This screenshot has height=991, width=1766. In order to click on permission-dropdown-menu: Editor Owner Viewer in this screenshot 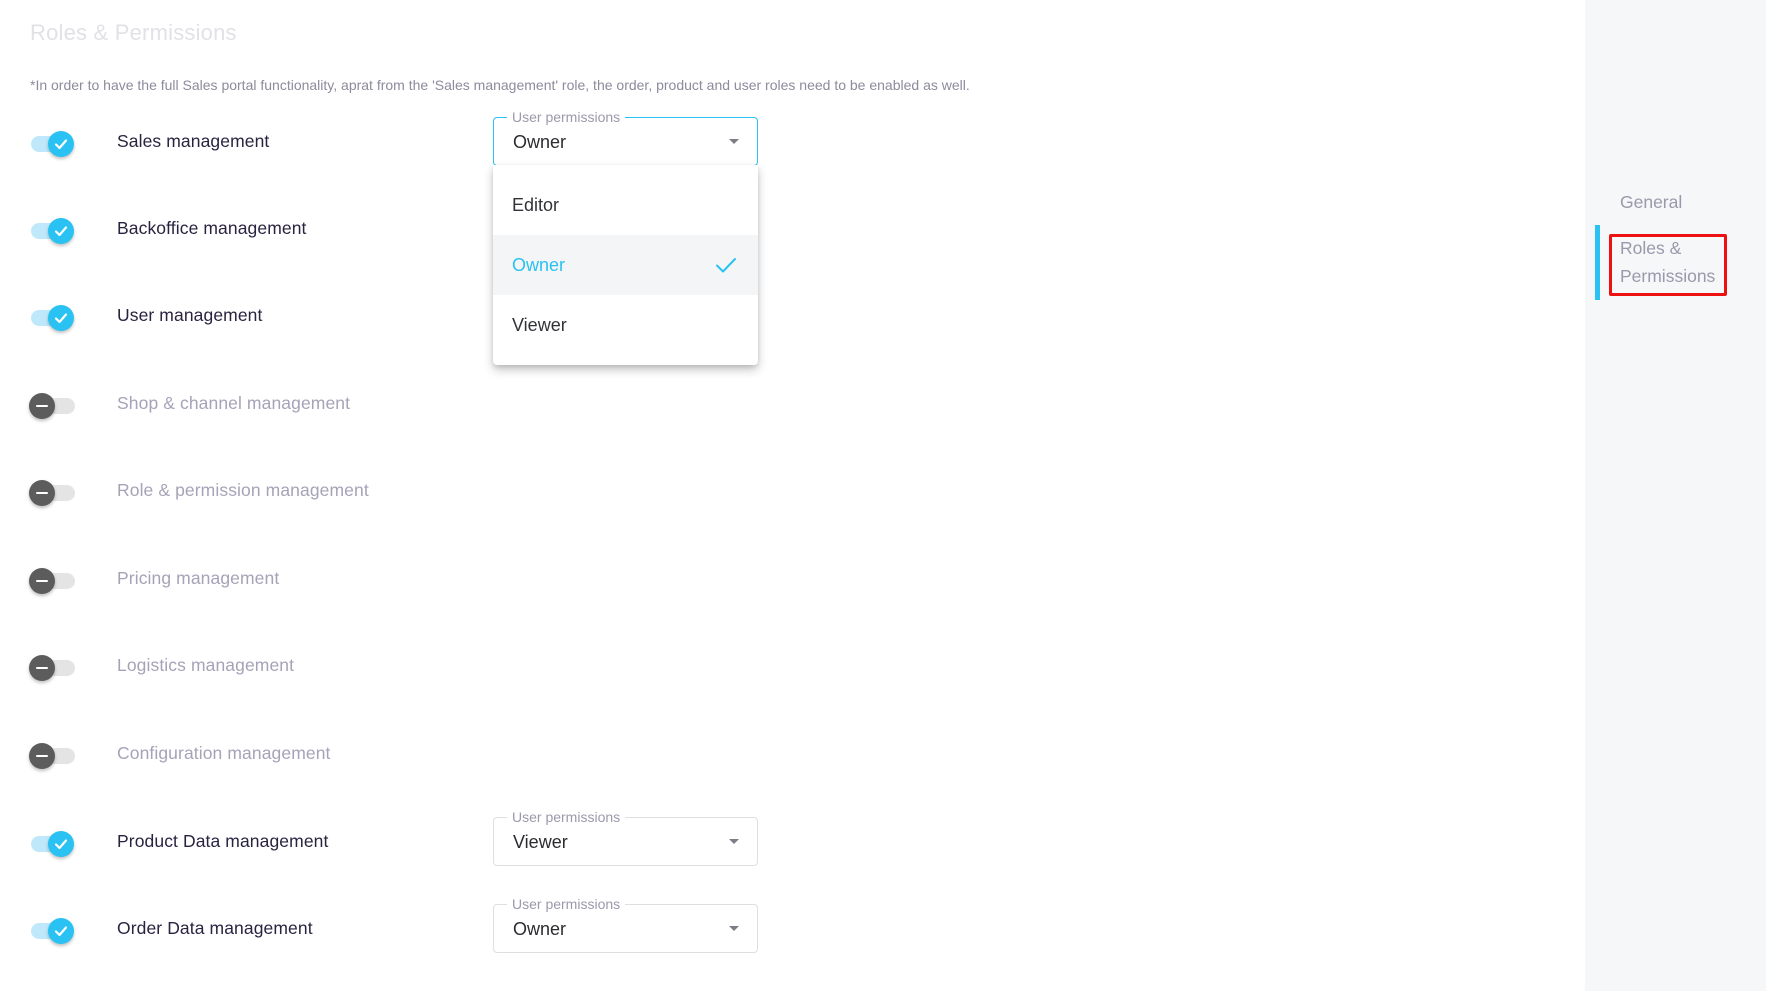, I will do `click(625, 265)`.